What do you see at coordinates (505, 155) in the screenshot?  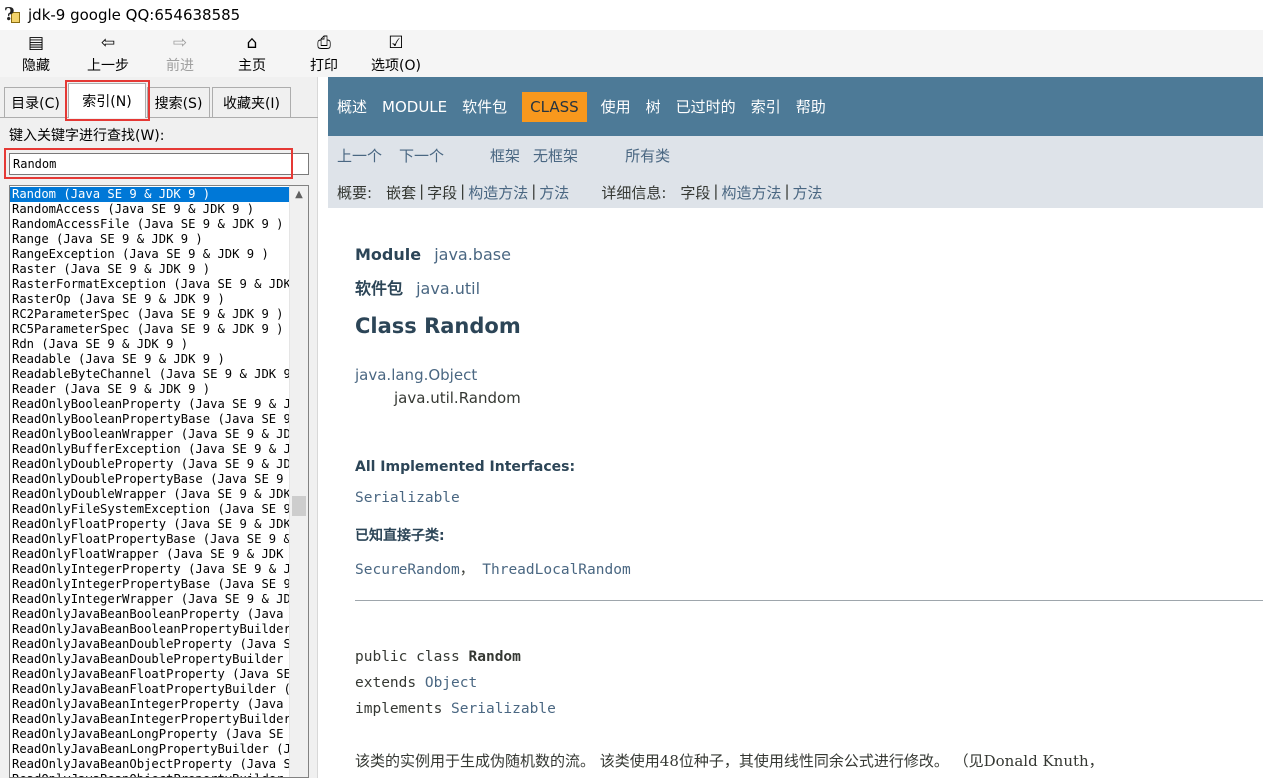 I see `frames-link: 框架` at bounding box center [505, 155].